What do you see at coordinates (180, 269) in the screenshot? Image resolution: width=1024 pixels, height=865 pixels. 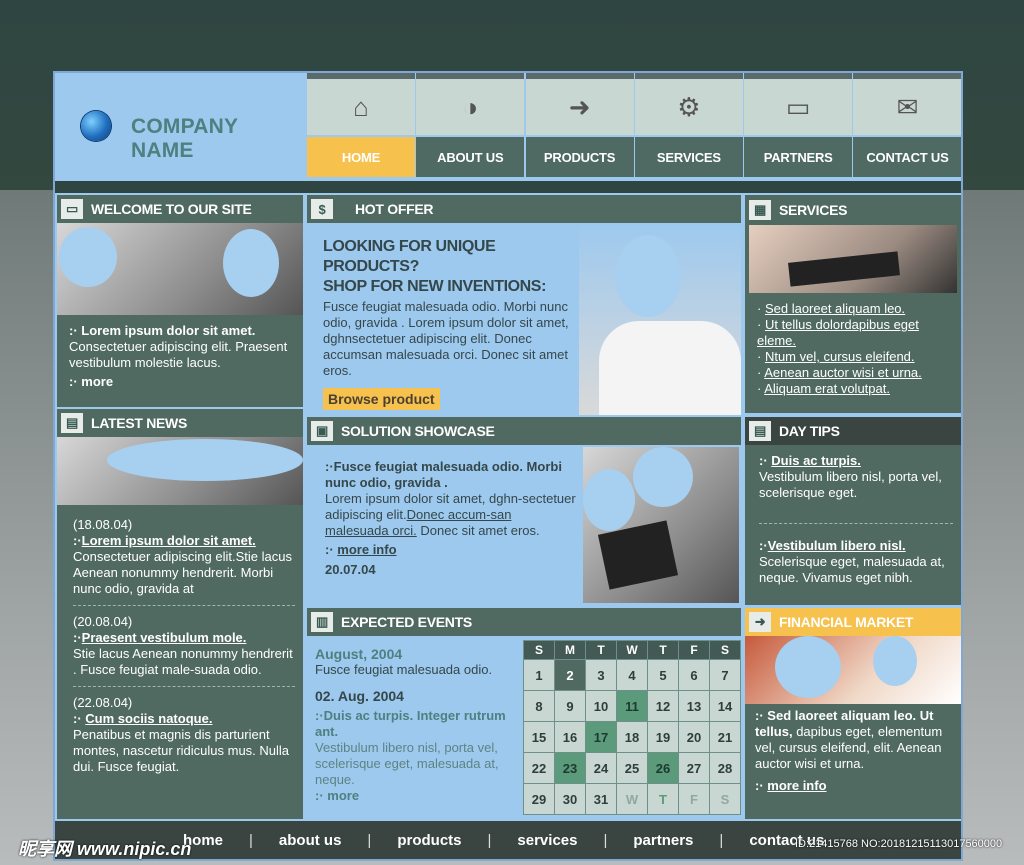 I see `welcome-photo` at bounding box center [180, 269].